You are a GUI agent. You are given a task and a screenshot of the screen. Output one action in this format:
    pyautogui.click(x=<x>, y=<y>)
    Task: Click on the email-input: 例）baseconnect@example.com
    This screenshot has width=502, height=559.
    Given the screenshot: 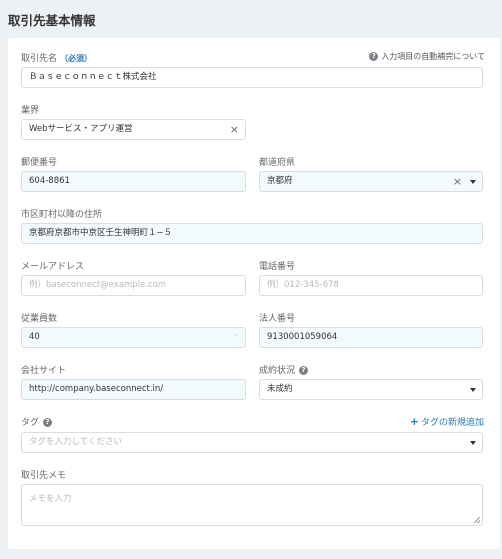 What is the action you would take?
    pyautogui.click(x=133, y=285)
    